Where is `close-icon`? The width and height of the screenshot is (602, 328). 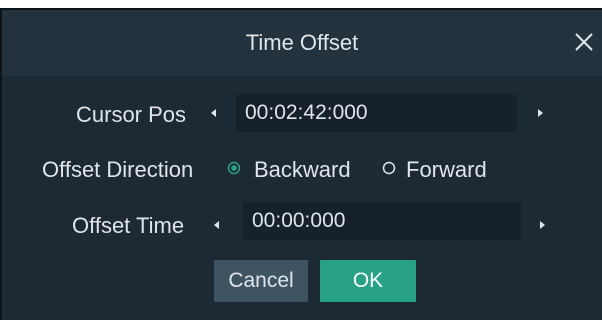
close-icon is located at coordinates (584, 42).